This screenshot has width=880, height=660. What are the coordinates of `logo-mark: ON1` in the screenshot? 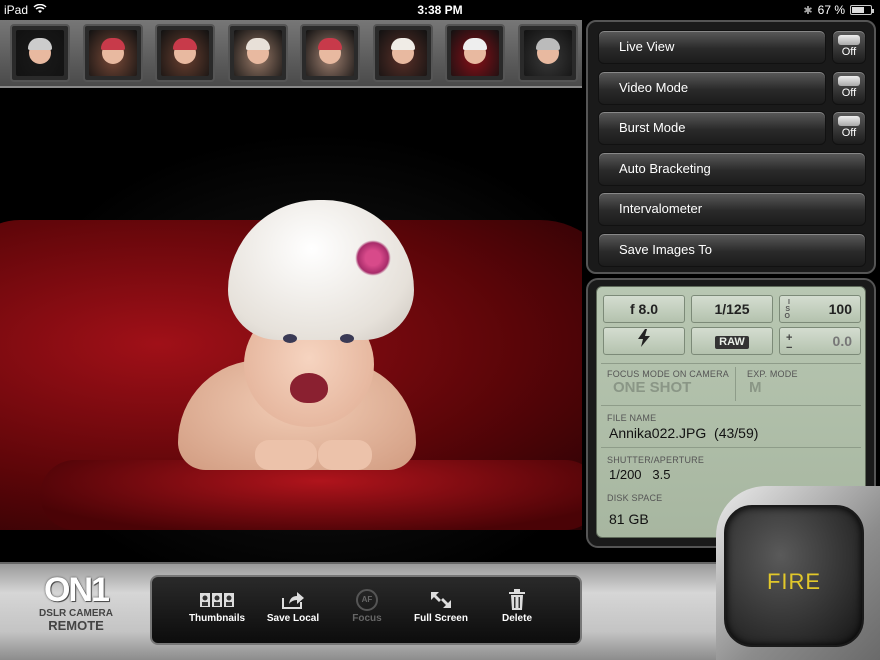 It's located at (77, 590).